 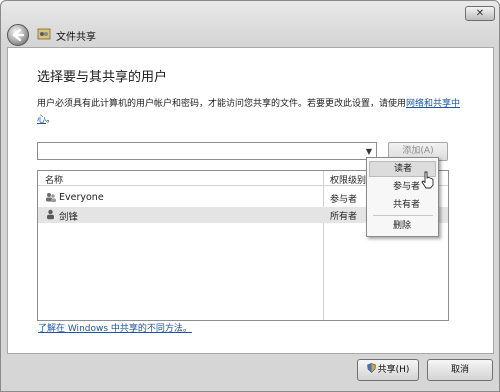 I want to click on user-icon, so click(x=50, y=214).